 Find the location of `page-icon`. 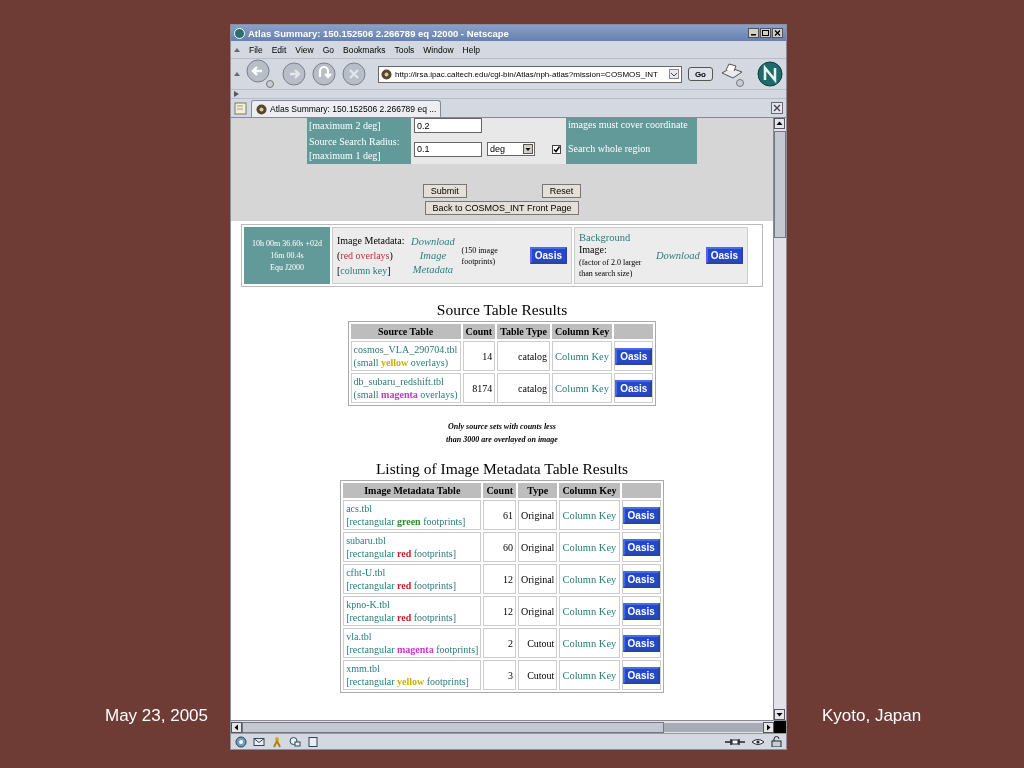

page-icon is located at coordinates (313, 741).